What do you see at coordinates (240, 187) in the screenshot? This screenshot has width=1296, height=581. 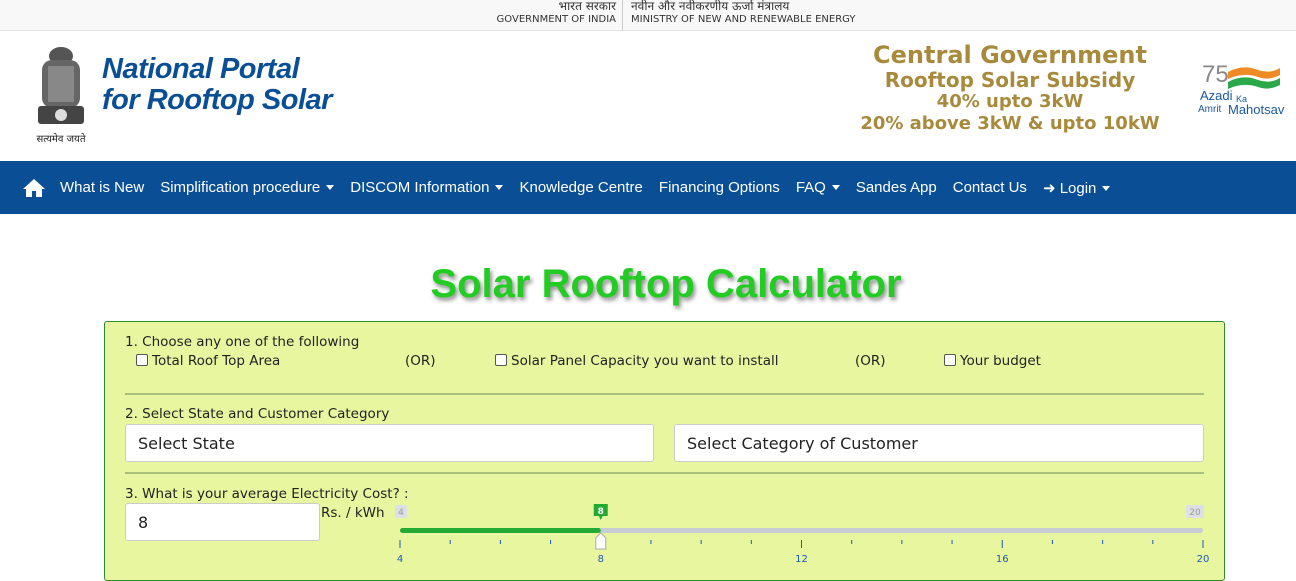 I see `nav-label: Simplification procedure` at bounding box center [240, 187].